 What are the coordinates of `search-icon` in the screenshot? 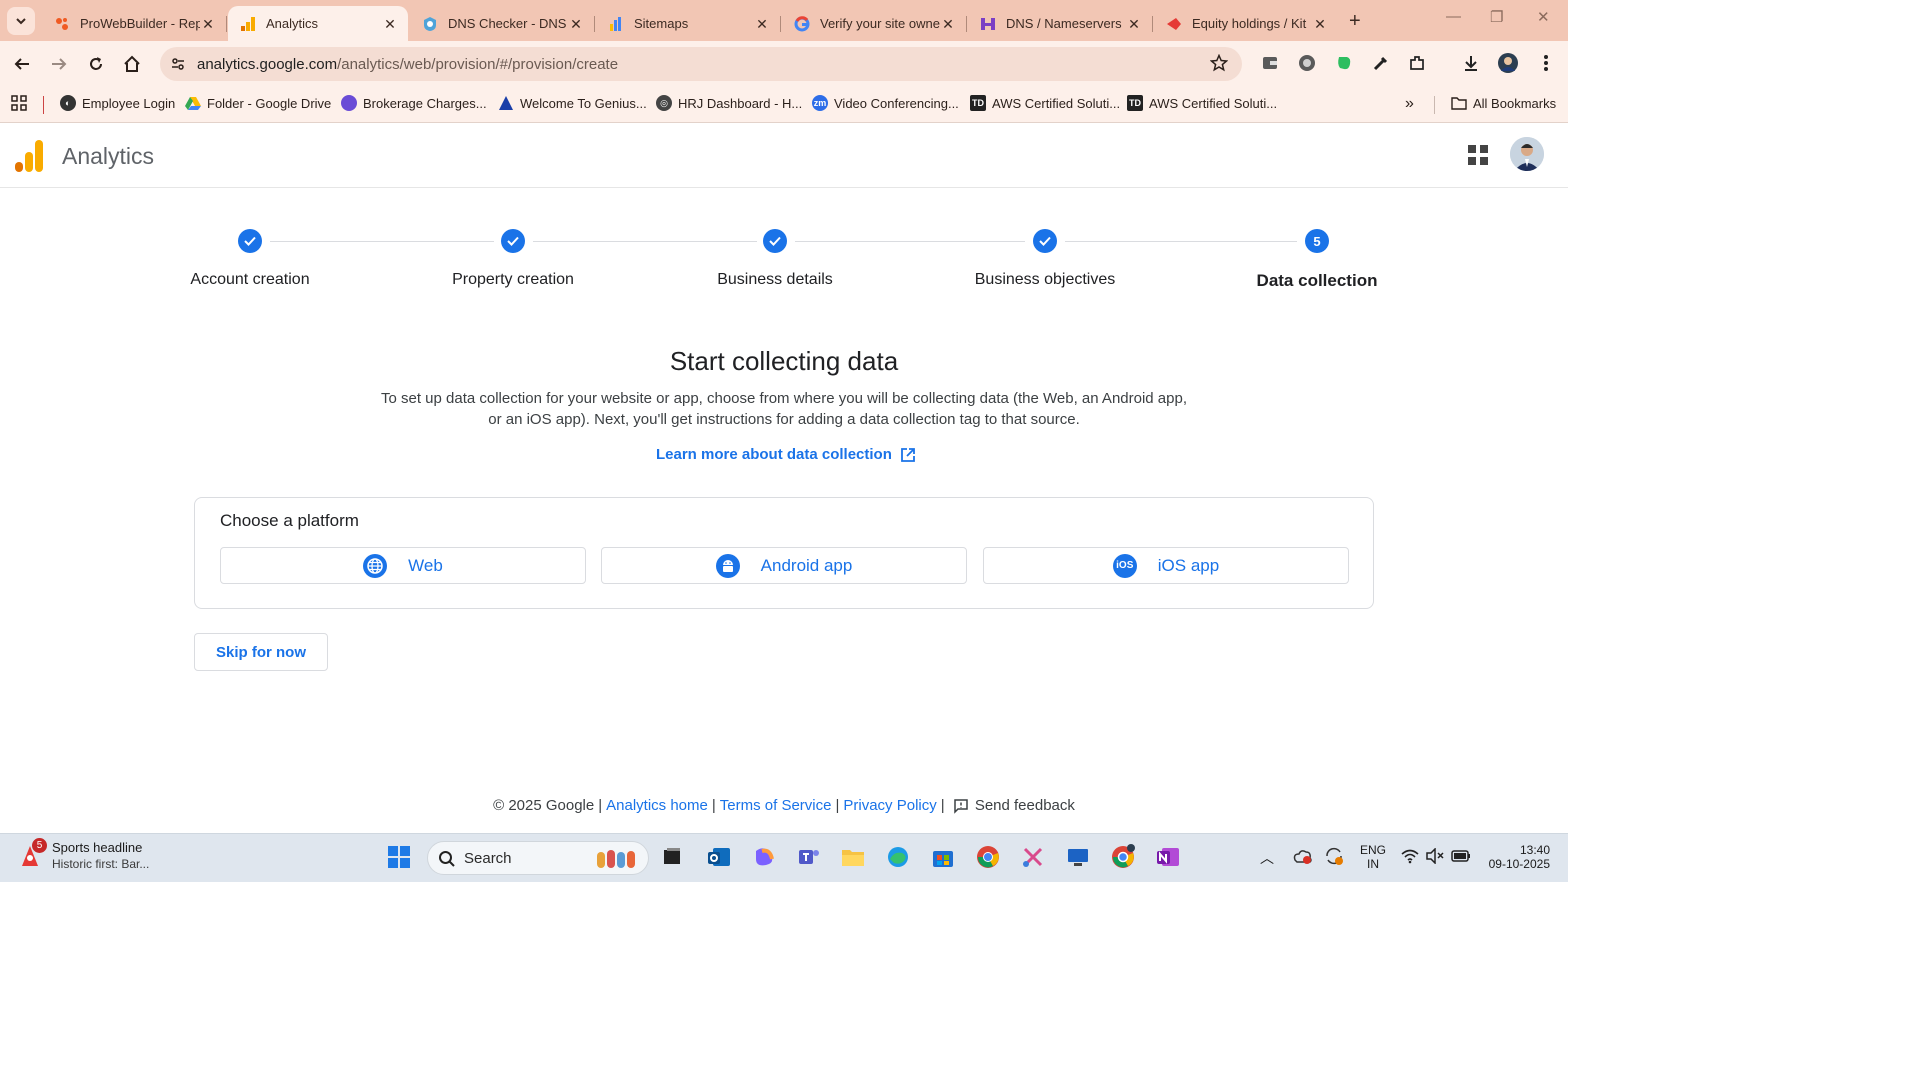 It's located at (447, 859).